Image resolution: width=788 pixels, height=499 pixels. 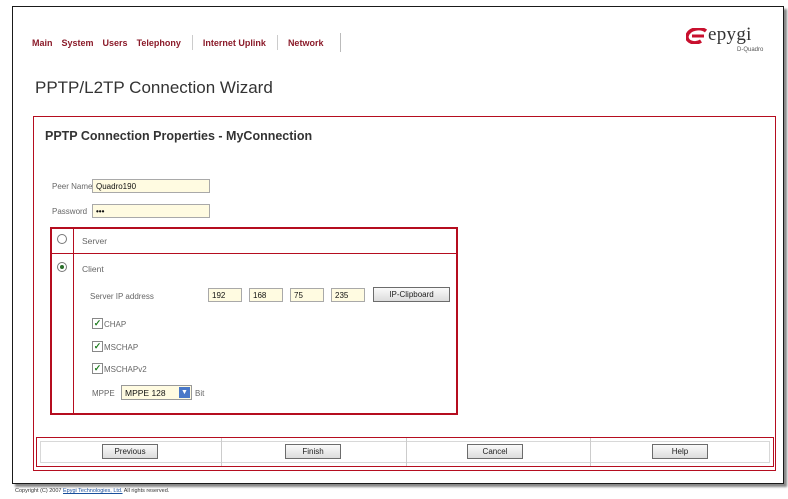 What do you see at coordinates (38, 491) in the screenshot?
I see `footer-copyright: Copyright (C) 2007` at bounding box center [38, 491].